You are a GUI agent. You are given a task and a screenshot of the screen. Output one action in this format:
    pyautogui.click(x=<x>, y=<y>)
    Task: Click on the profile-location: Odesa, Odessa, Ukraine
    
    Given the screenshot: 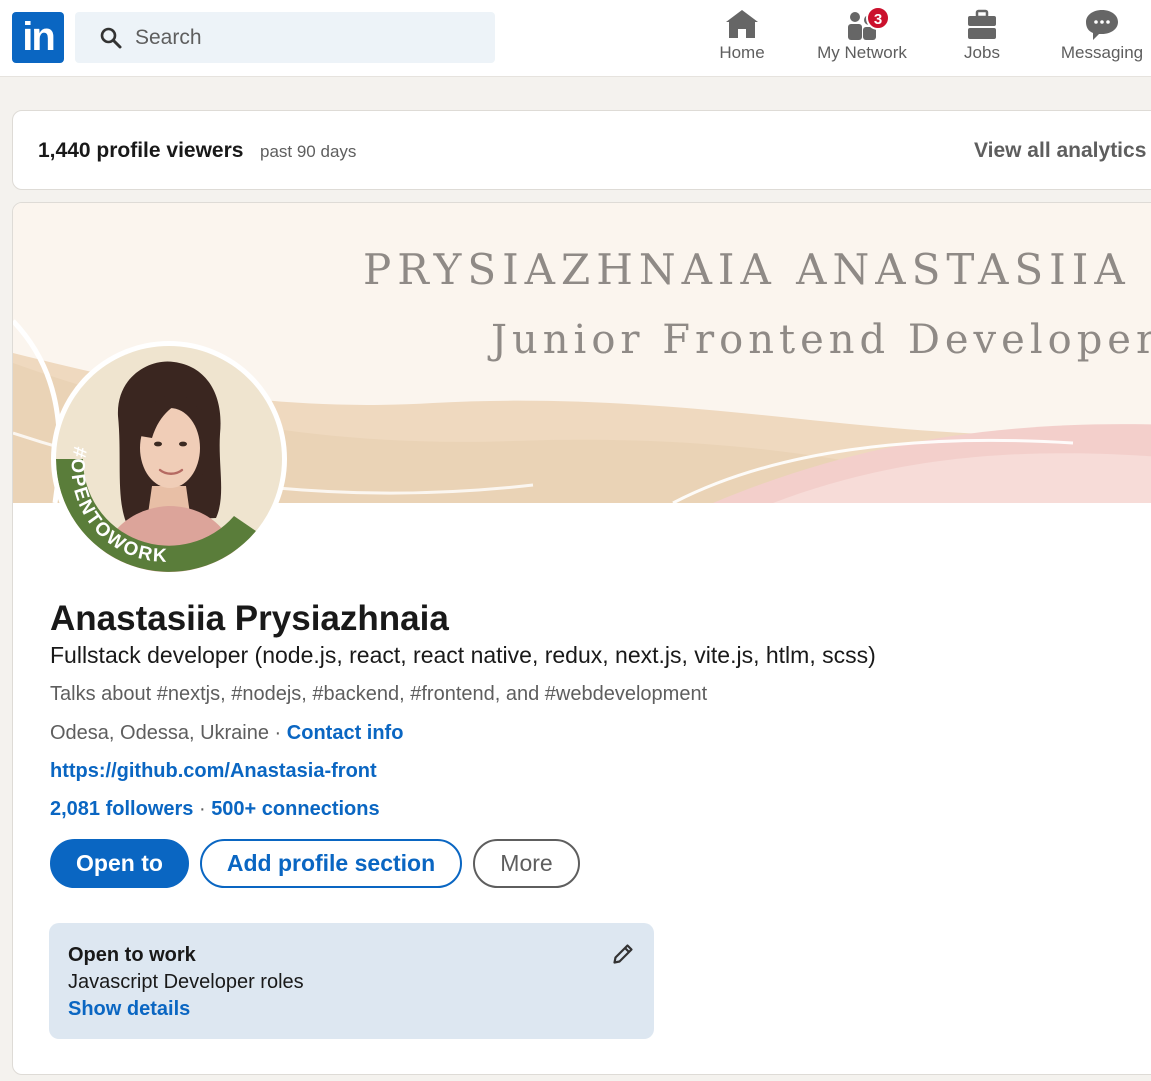 What is the action you would take?
    pyautogui.click(x=159, y=733)
    